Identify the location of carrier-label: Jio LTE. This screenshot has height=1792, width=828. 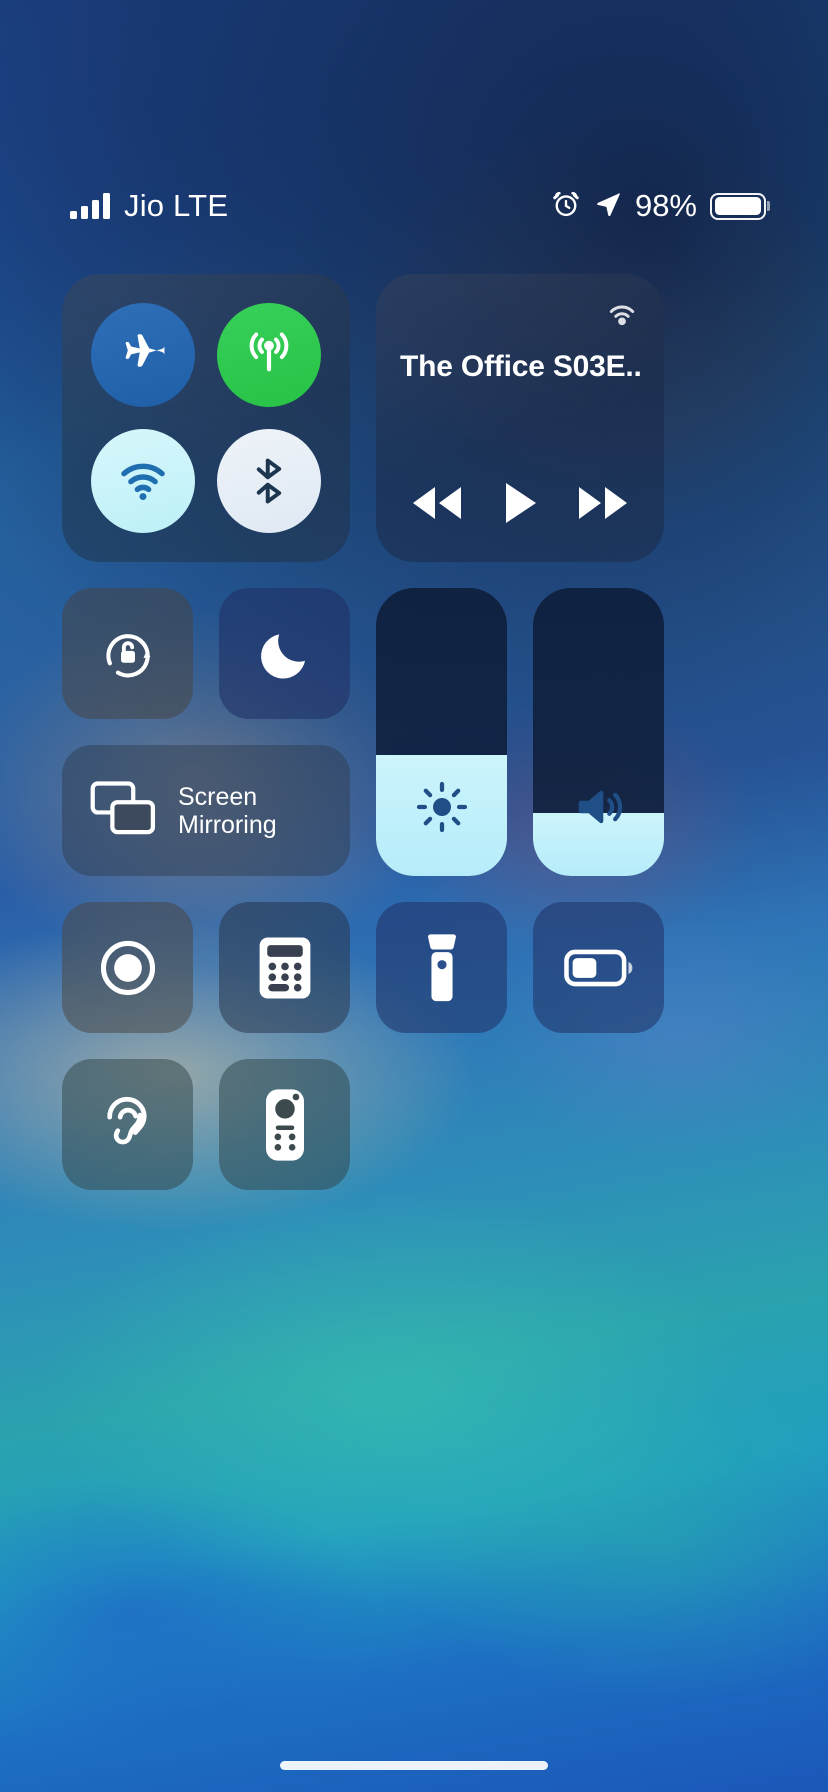
(176, 205).